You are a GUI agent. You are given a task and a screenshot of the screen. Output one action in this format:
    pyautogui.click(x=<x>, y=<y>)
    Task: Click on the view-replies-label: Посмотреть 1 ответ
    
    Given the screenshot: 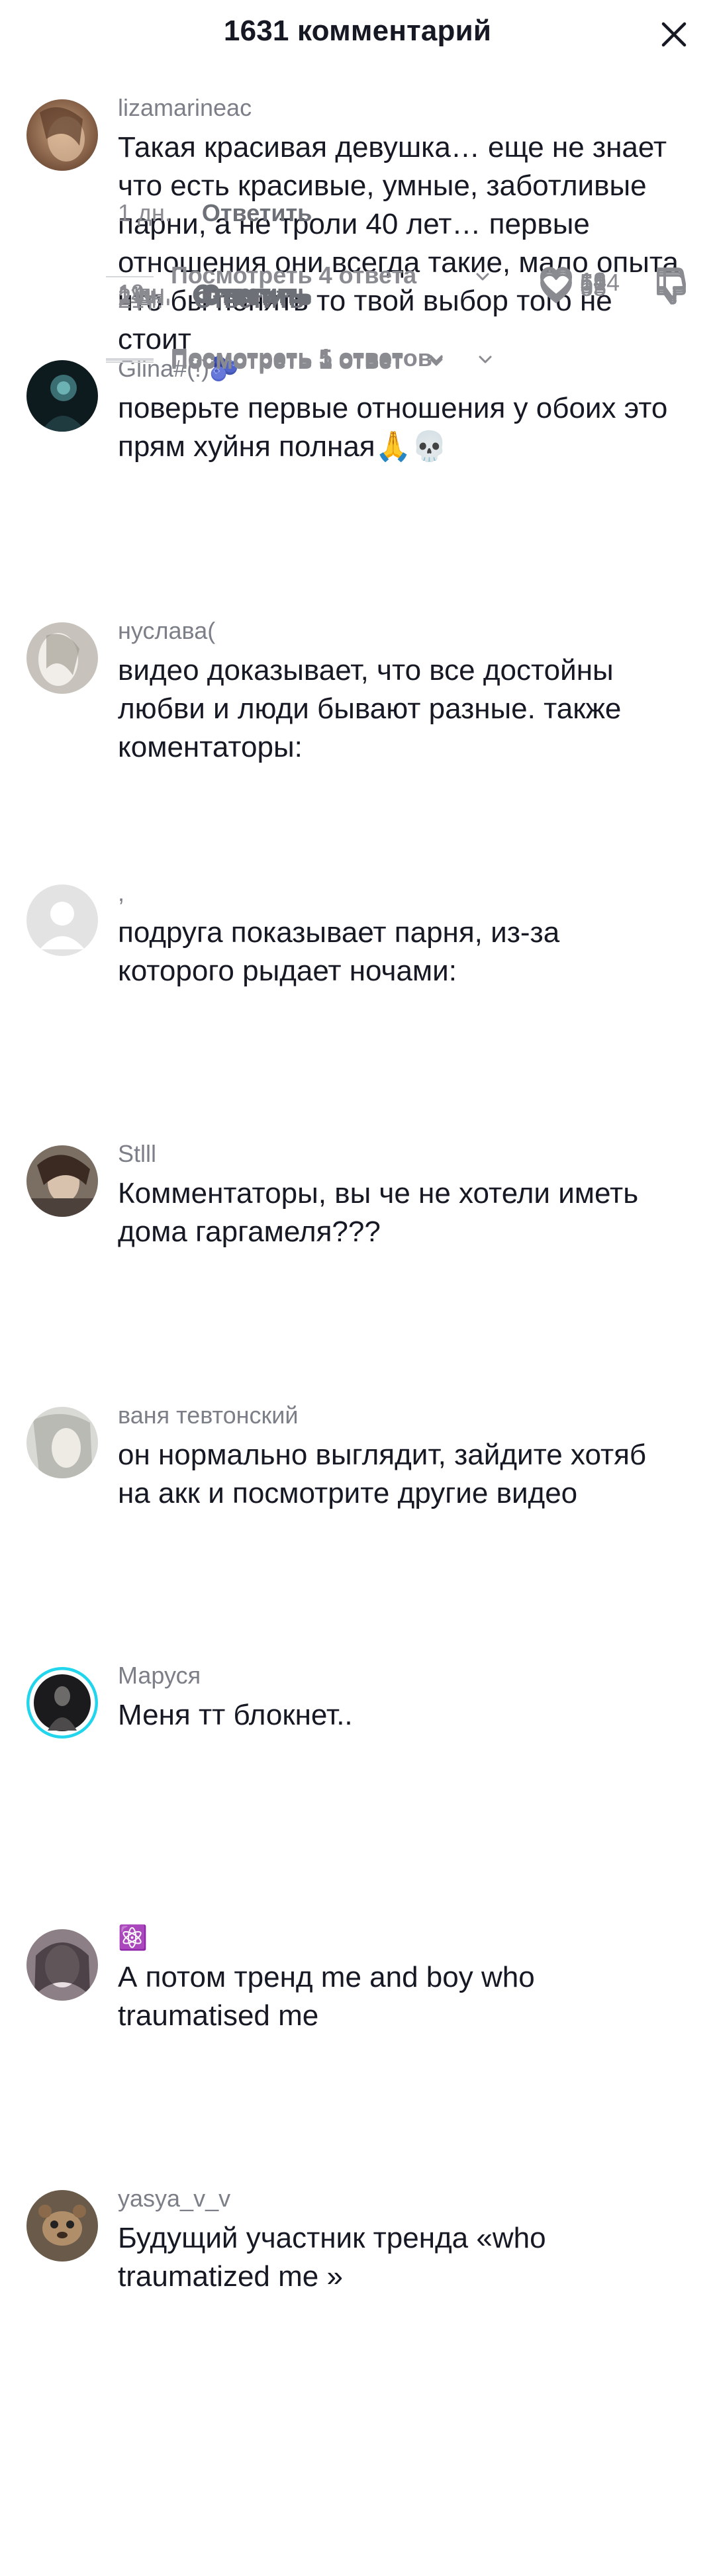 What is the action you would take?
    pyautogui.click(x=287, y=357)
    